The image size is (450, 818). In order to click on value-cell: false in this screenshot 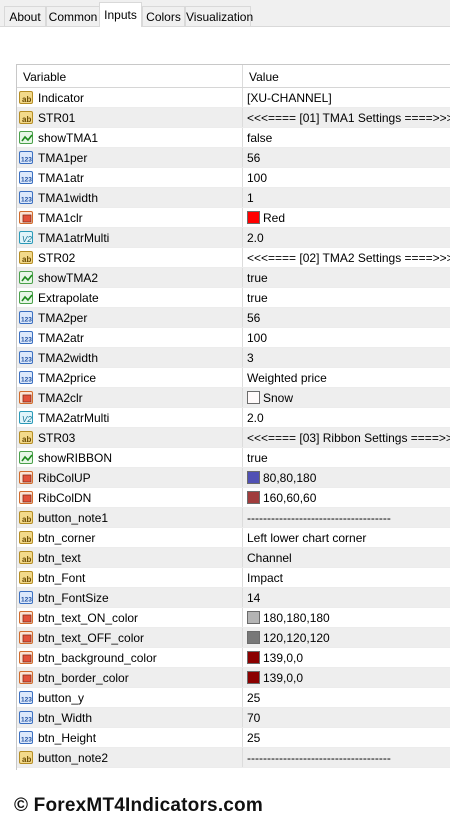, I will do `click(346, 137)`.